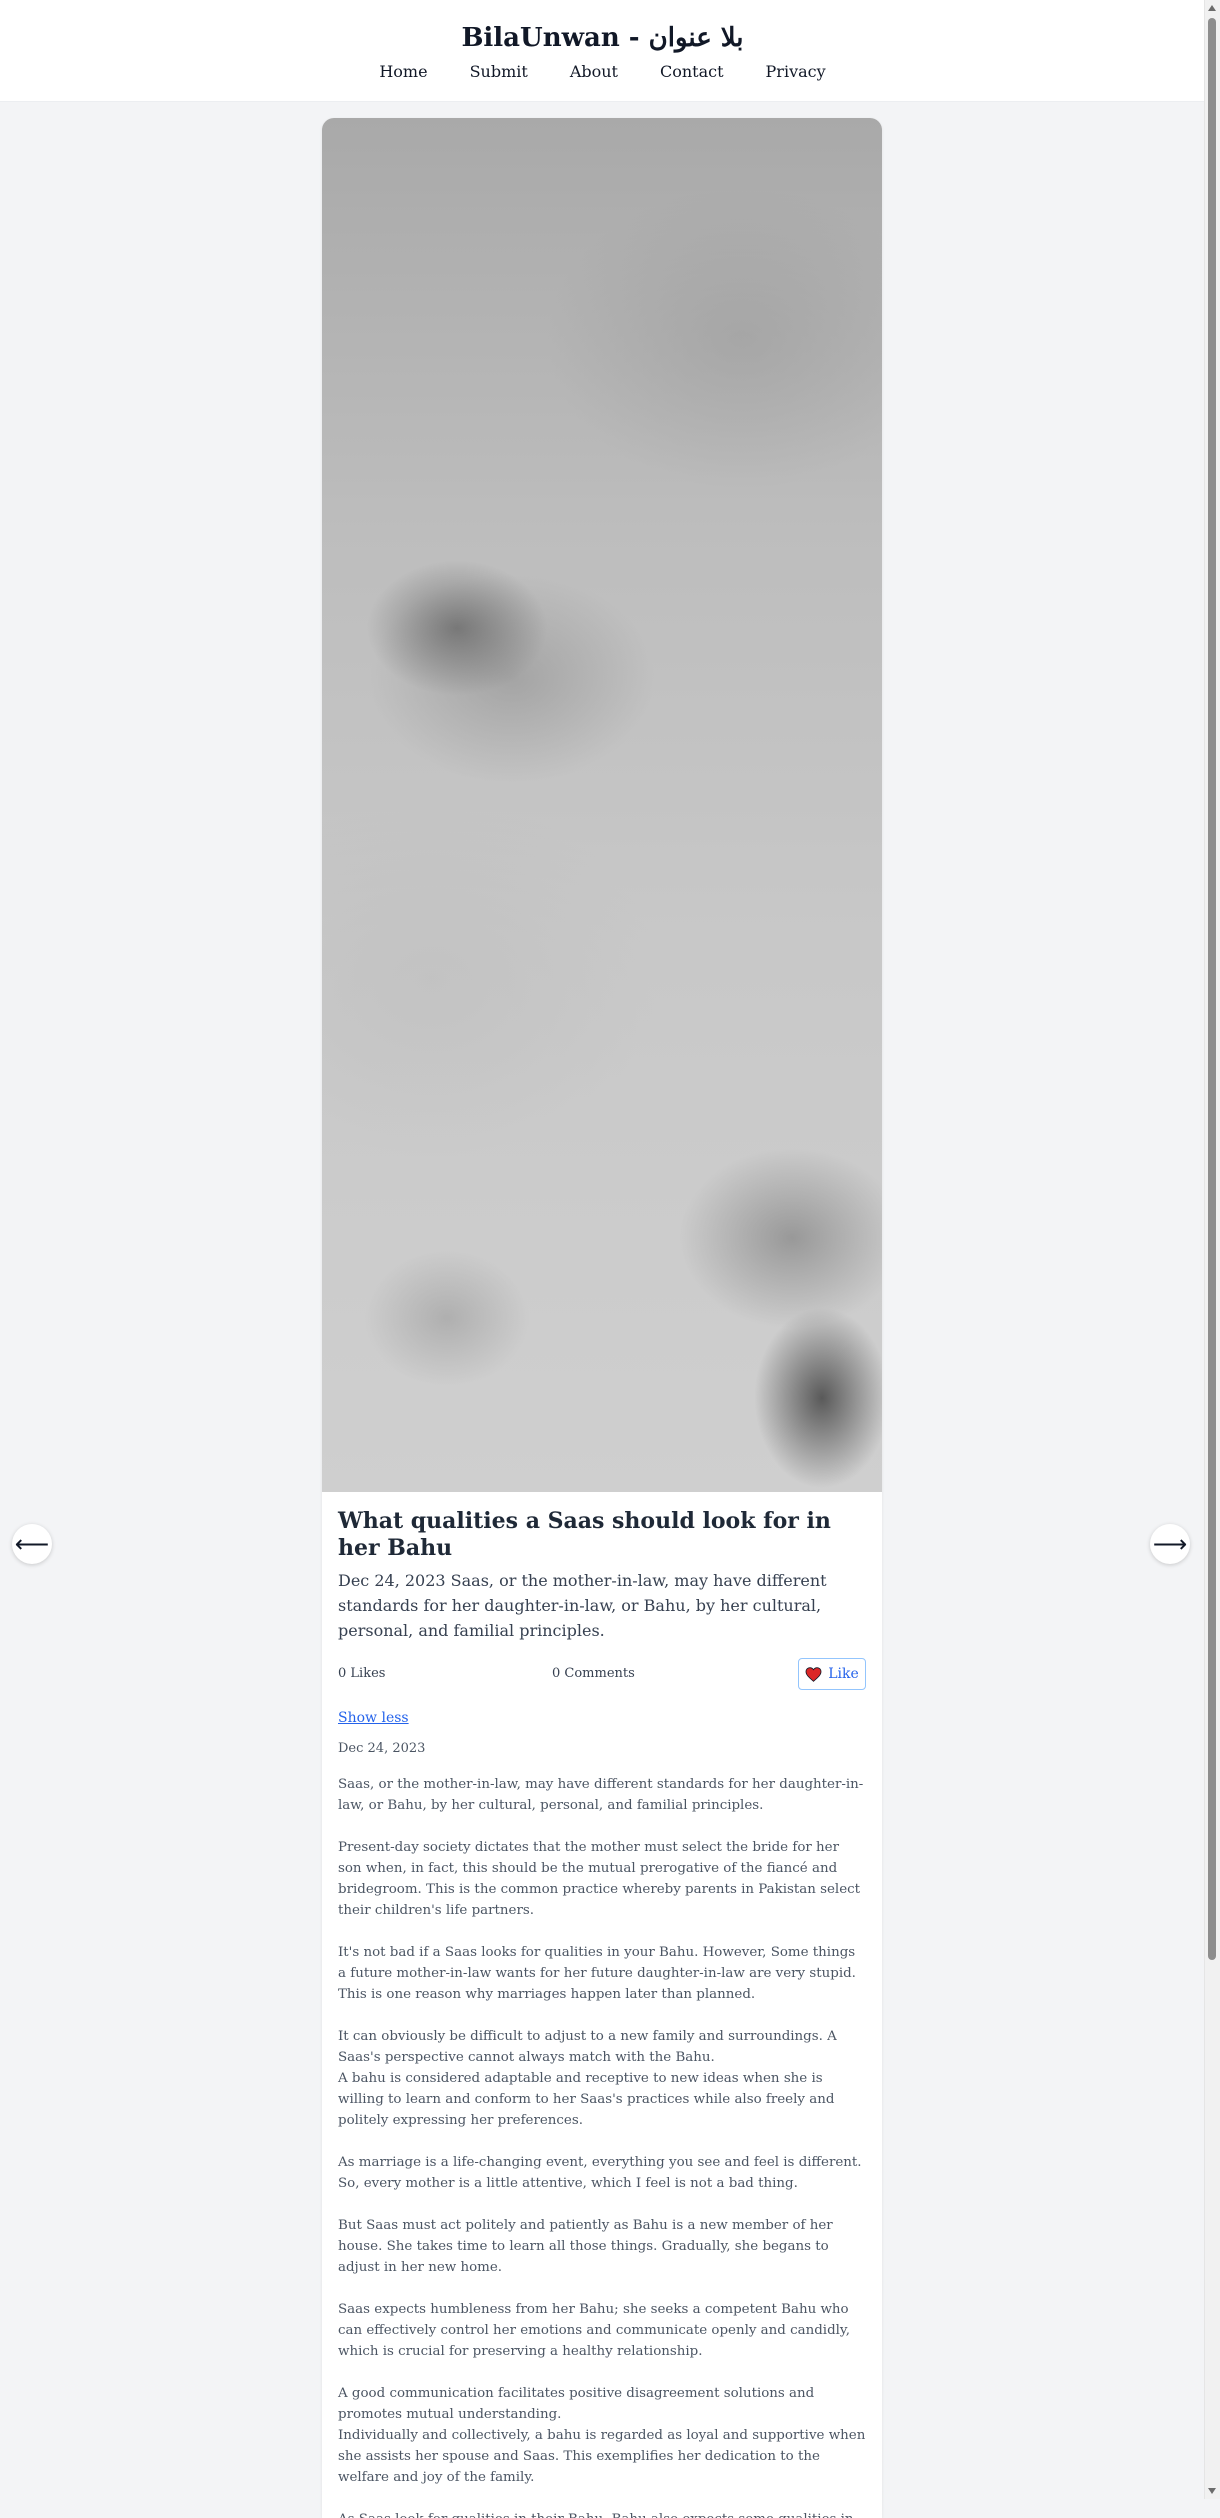 This screenshot has width=1220, height=2518. What do you see at coordinates (403, 72) in the screenshot?
I see `nav-home: Home` at bounding box center [403, 72].